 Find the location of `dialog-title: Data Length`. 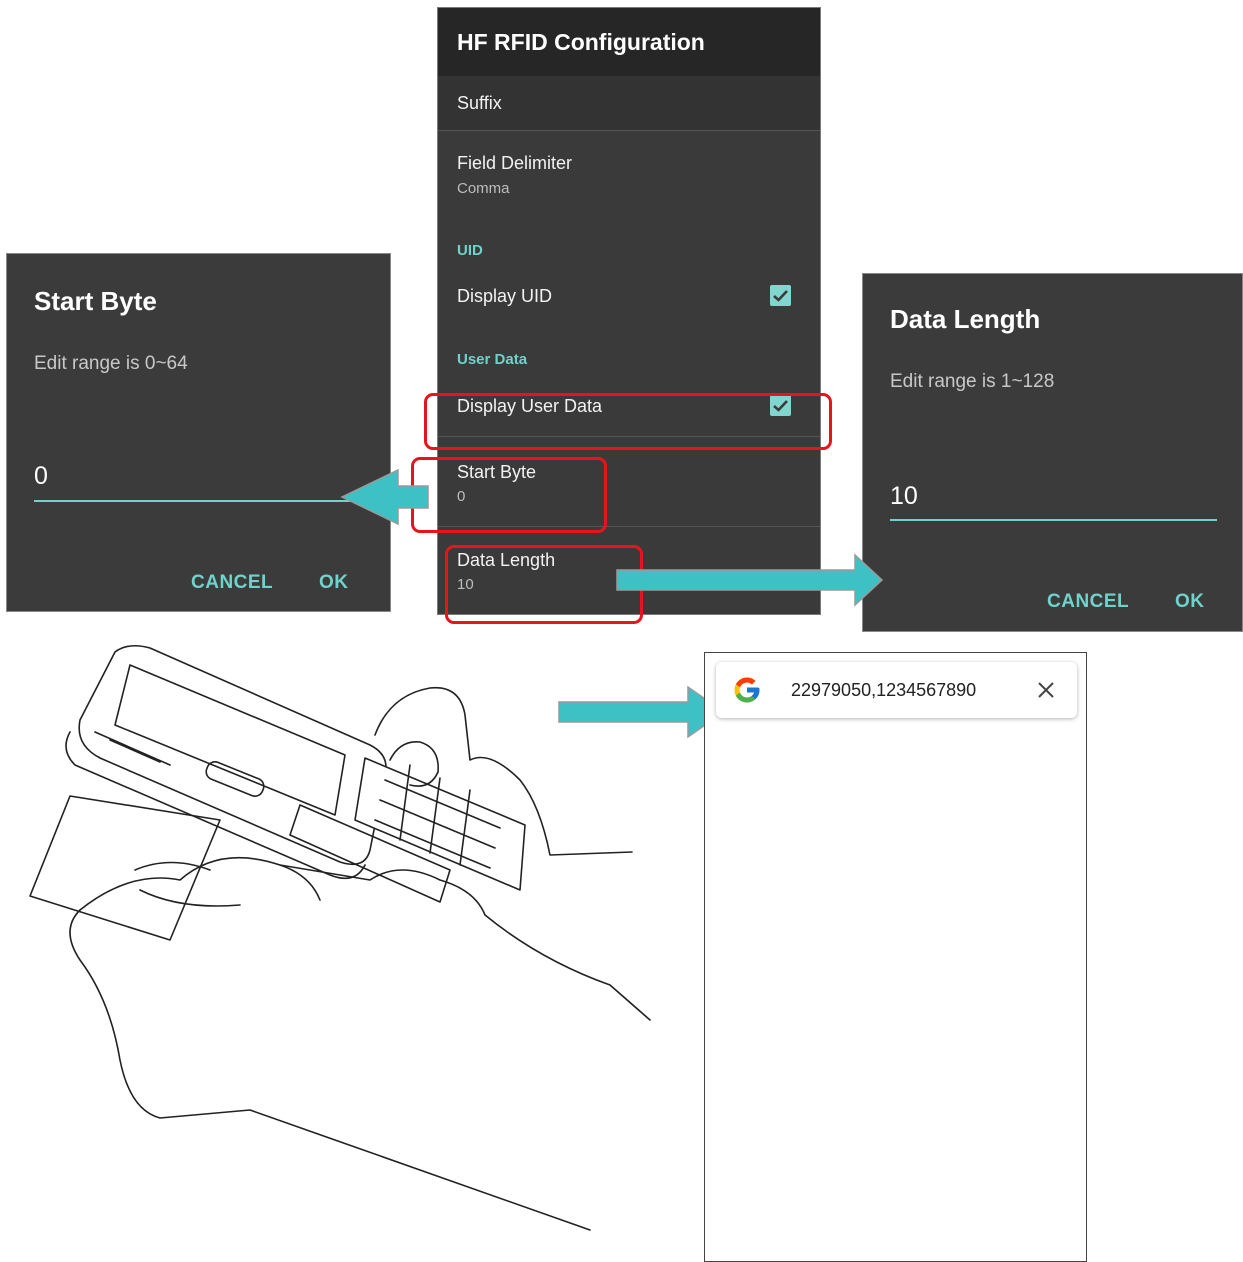

dialog-title: Data Length is located at coordinates (965, 319).